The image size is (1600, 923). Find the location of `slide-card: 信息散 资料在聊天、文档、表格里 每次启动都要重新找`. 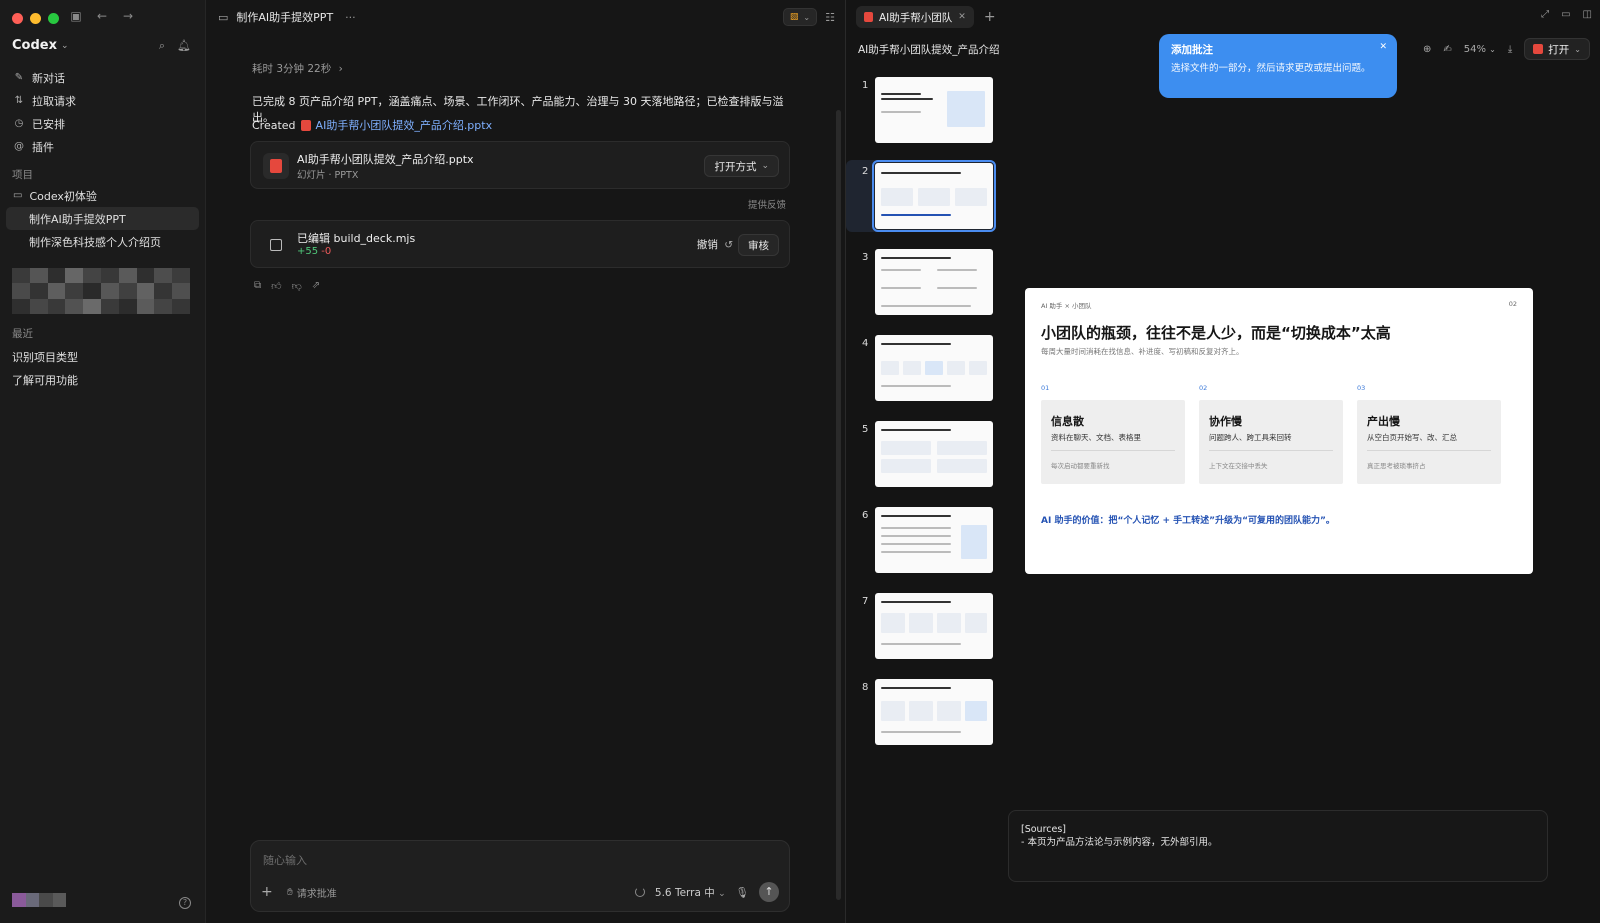

slide-card: 信息散 资料在聊天、文档、表格里 每次启动都要重新找 is located at coordinates (1113, 442).